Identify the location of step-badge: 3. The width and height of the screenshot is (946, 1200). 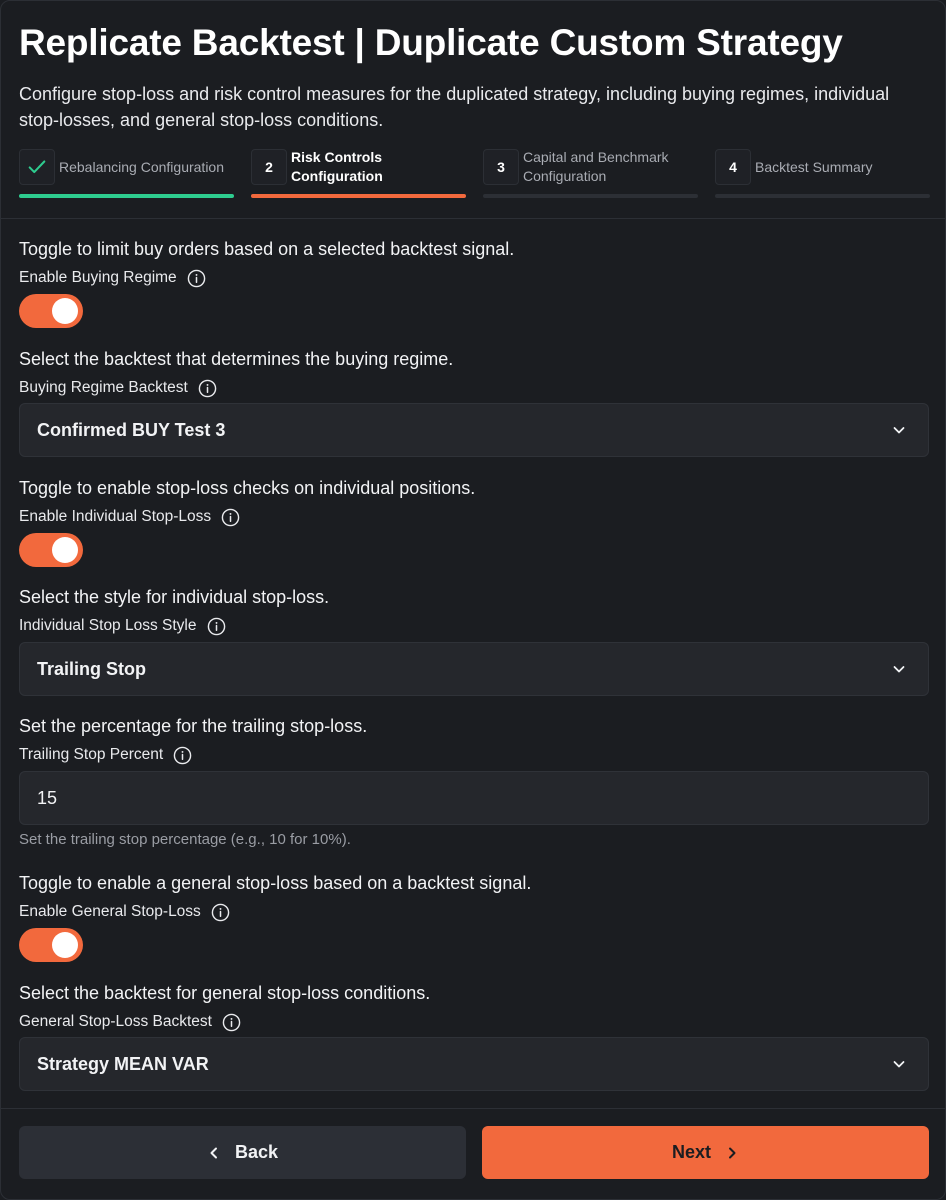
(501, 167).